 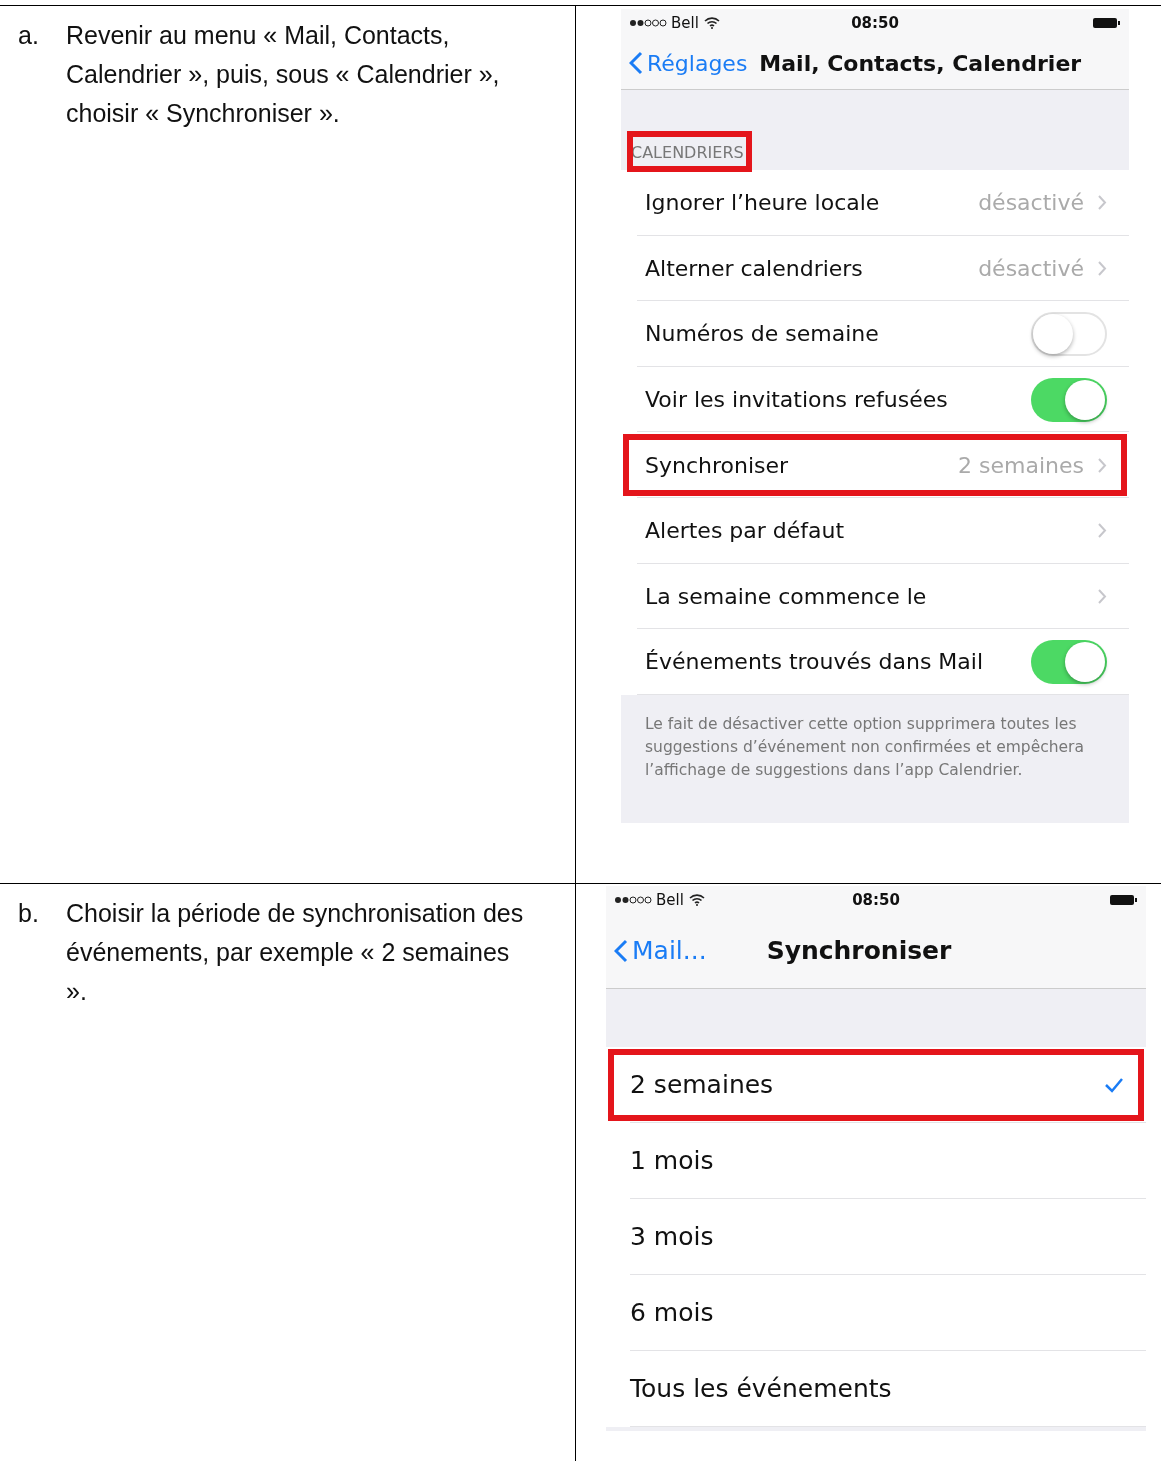 What do you see at coordinates (875, 268) in the screenshot?
I see `settings-row: Alterner calendriers désactivé` at bounding box center [875, 268].